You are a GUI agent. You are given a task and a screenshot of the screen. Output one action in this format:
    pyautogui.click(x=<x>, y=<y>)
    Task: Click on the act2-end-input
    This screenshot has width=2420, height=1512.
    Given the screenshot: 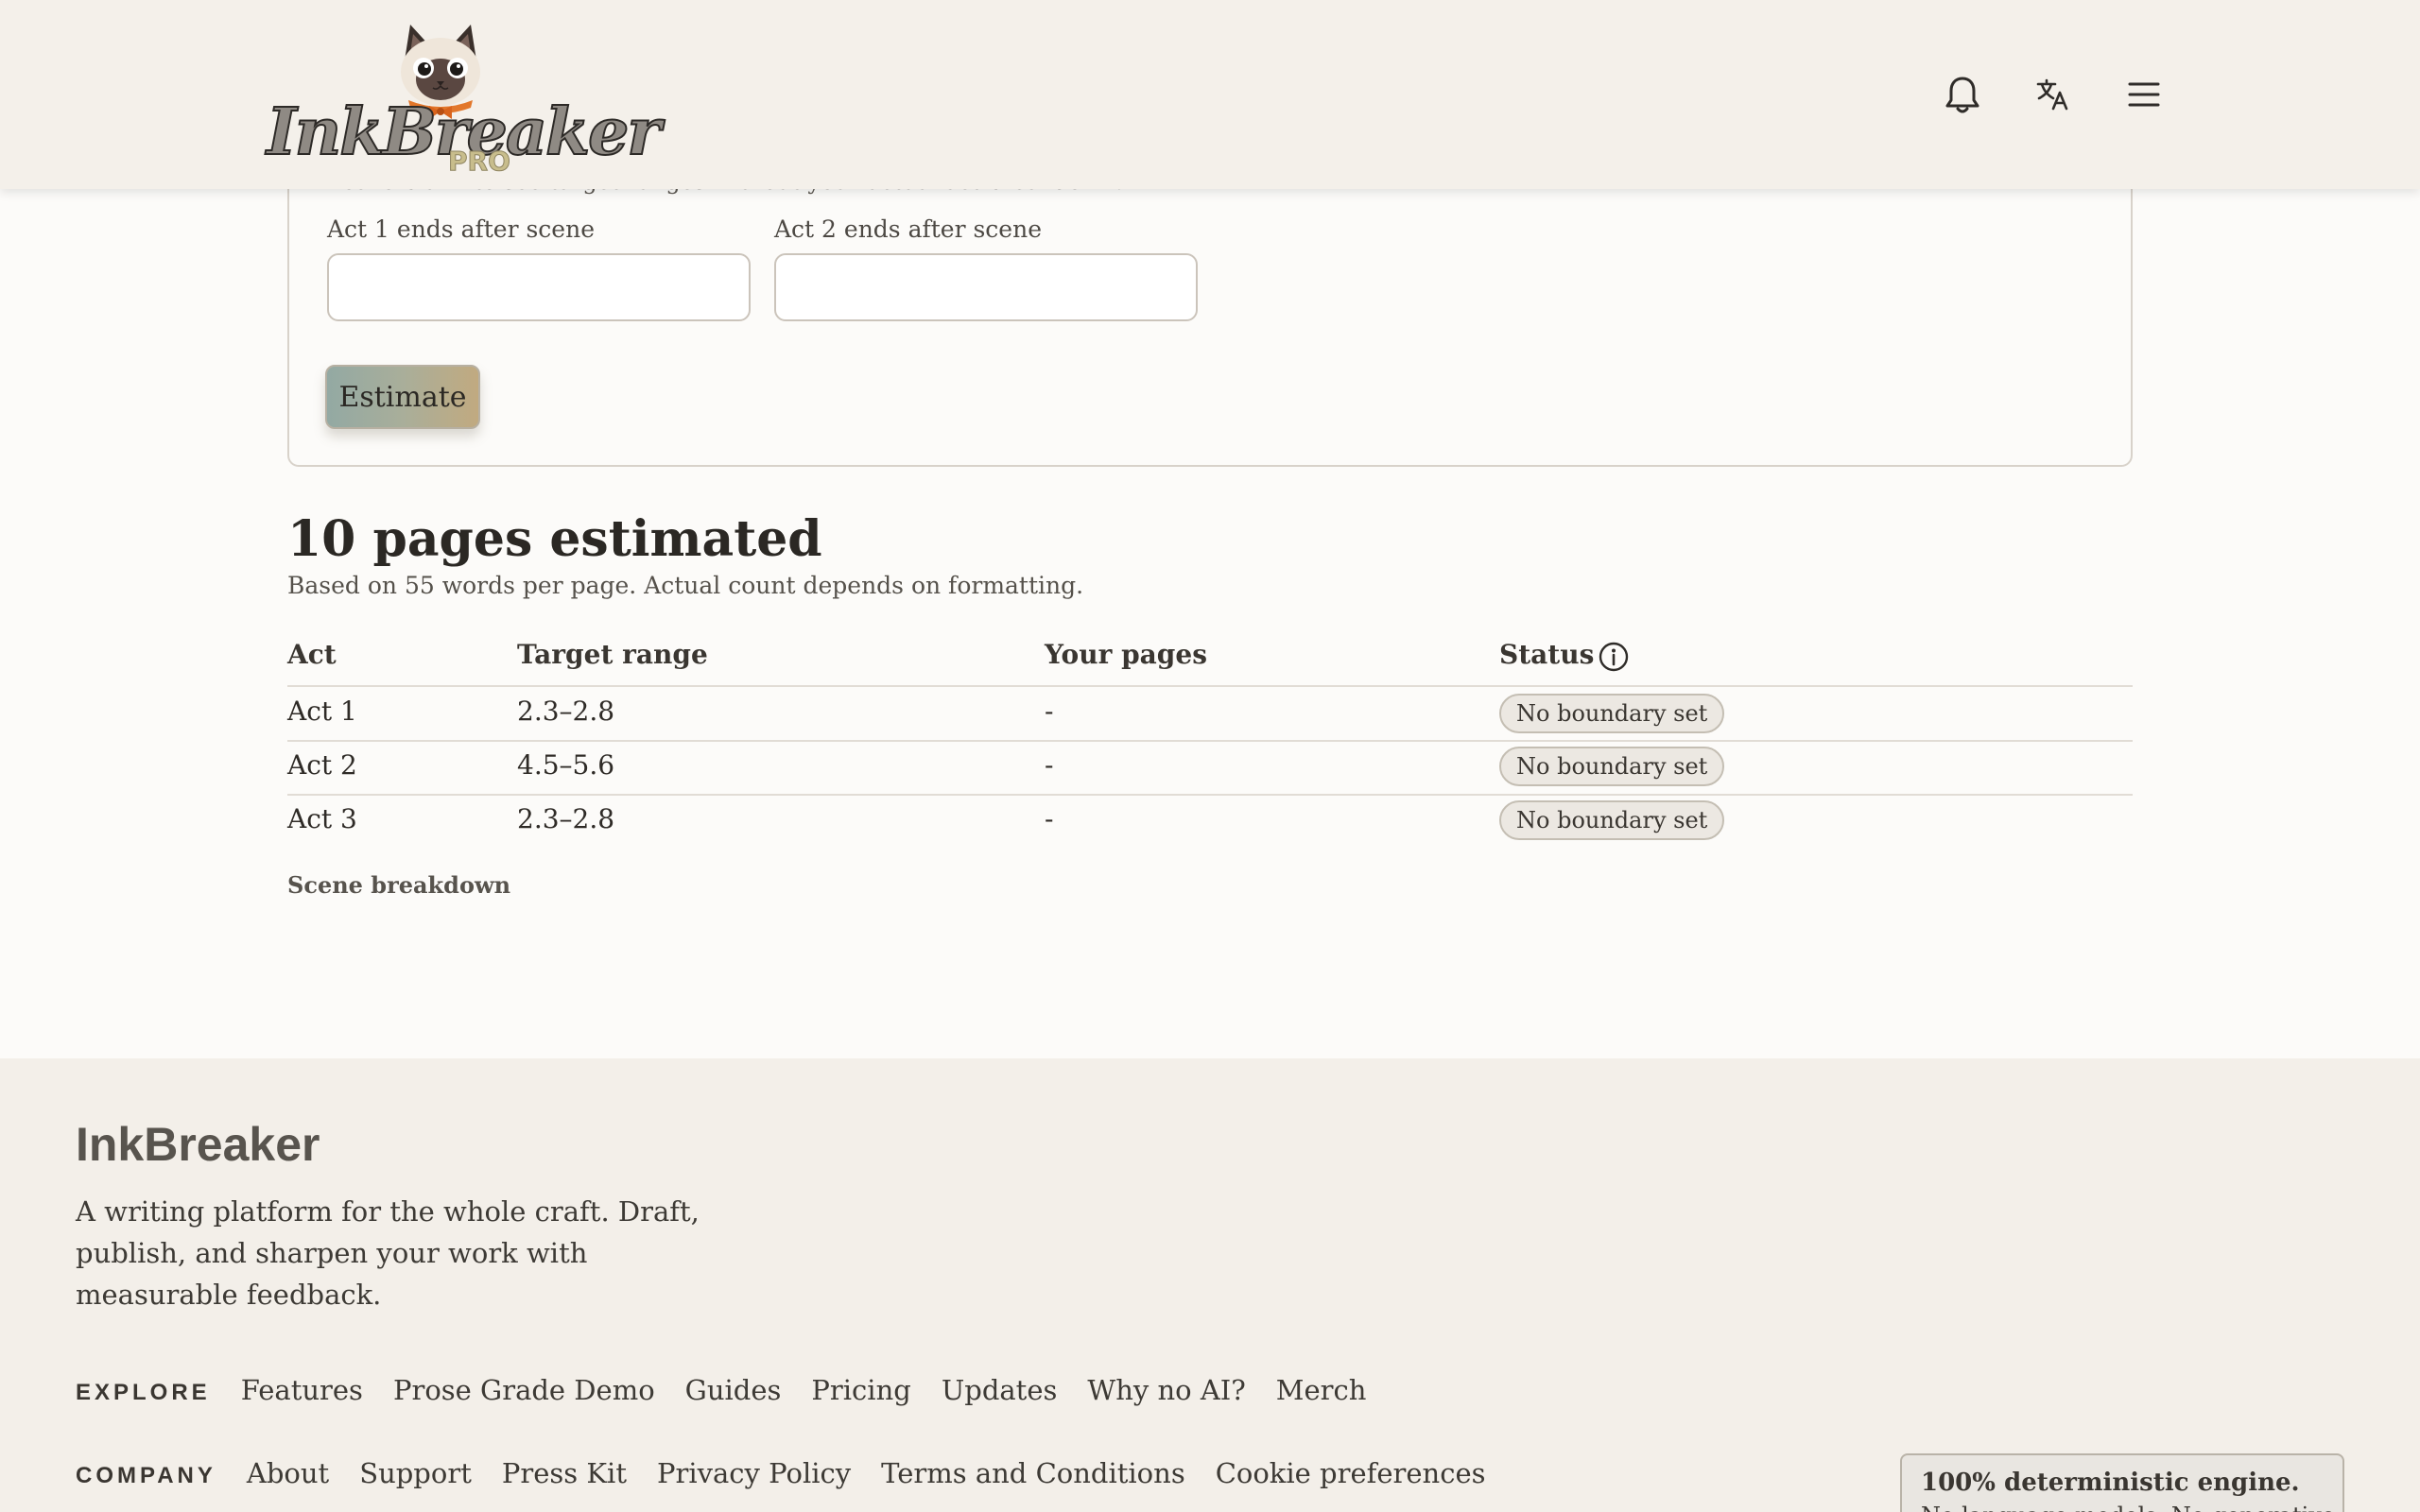 What is the action you would take?
    pyautogui.click(x=986, y=287)
    